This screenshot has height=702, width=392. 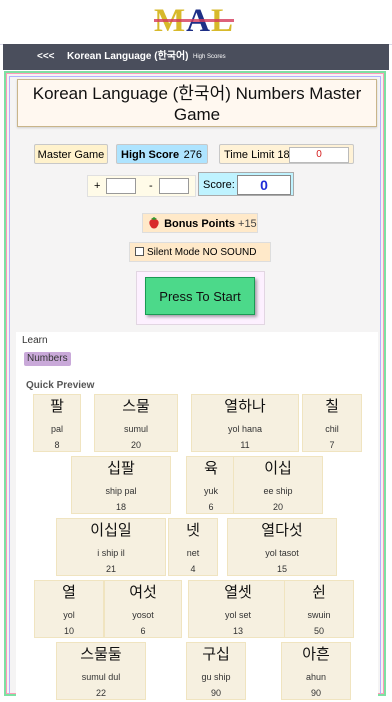 What do you see at coordinates (69, 609) in the screenshot?
I see `preview-card: 열 yol 10` at bounding box center [69, 609].